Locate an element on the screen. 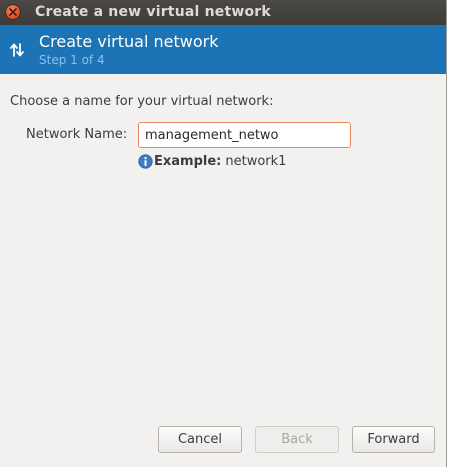  cancel-button: Cancel is located at coordinates (200, 439).